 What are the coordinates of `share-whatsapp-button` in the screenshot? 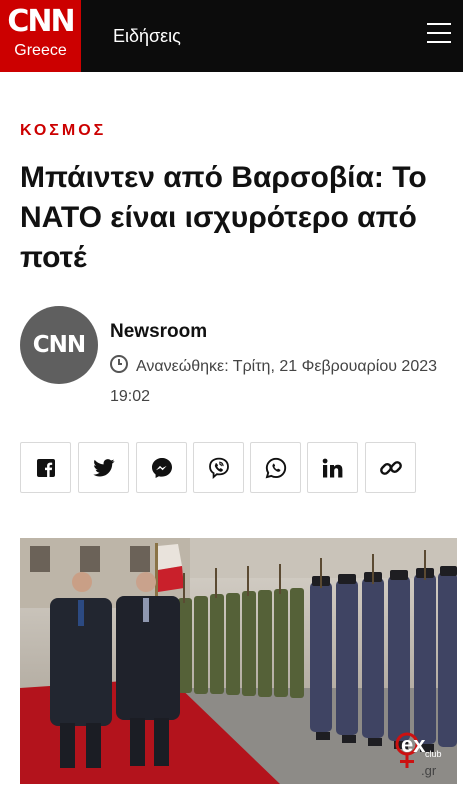 It's located at (275, 467).